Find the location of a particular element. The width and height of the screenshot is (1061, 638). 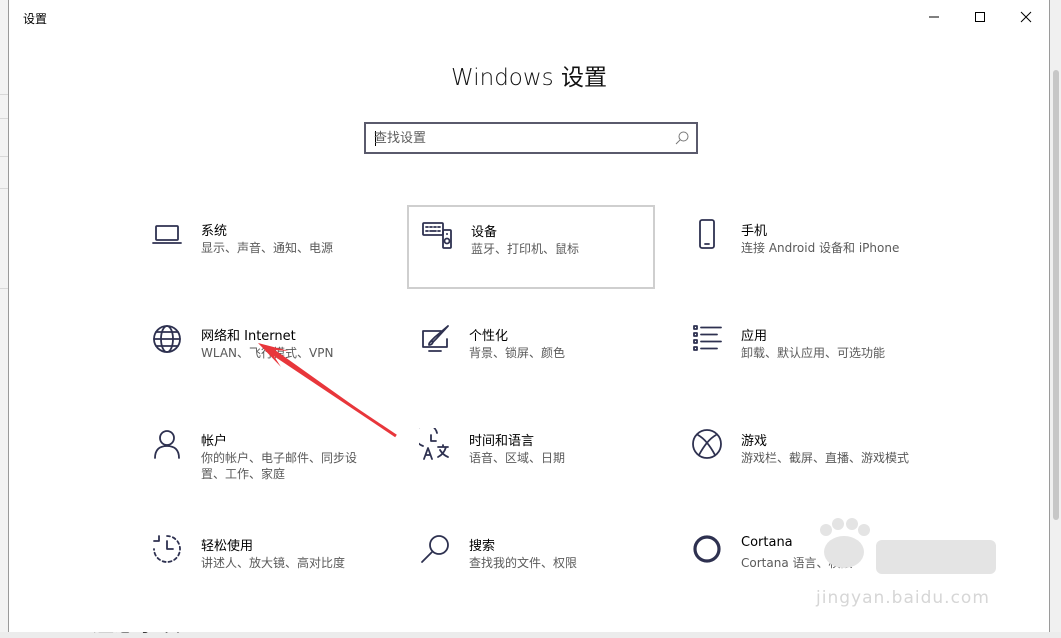

tile-title: 个性化 is located at coordinates (489, 336).